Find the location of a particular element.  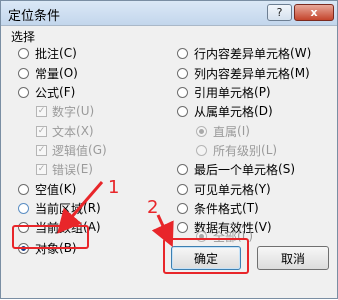

option-dependents: 从属单元格 (D) is located at coordinates (225, 111).